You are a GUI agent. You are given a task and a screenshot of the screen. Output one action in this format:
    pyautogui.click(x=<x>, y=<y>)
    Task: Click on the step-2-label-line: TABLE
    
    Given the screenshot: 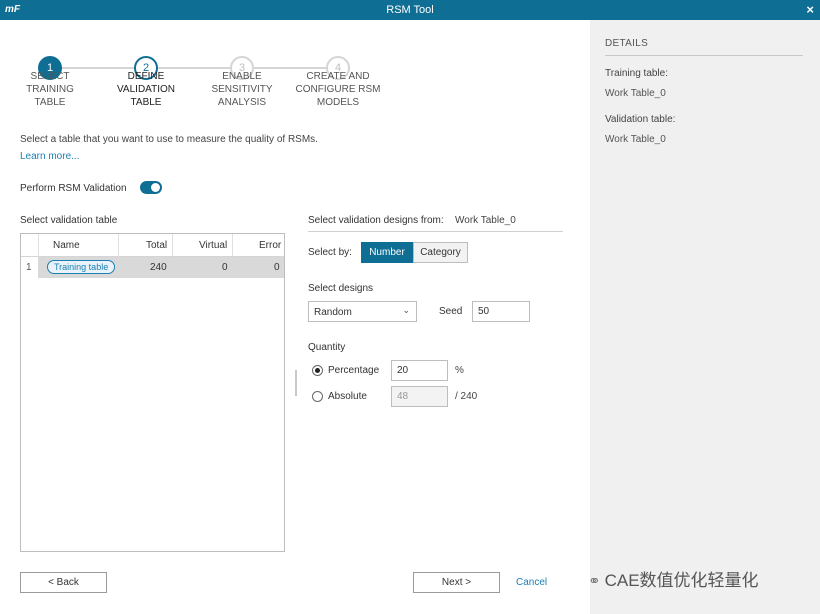 What is the action you would take?
    pyautogui.click(x=146, y=102)
    